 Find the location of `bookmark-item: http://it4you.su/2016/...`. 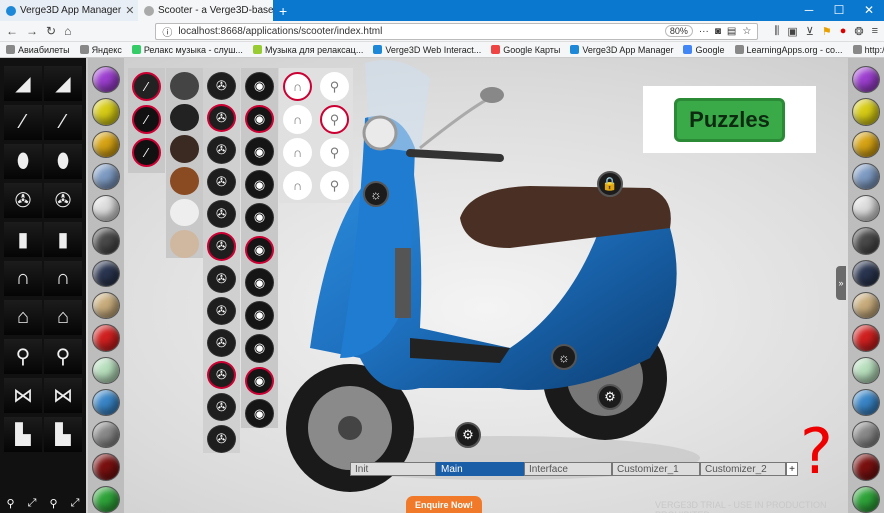

bookmark-item: http://it4you.su/2016/... is located at coordinates (868, 50).